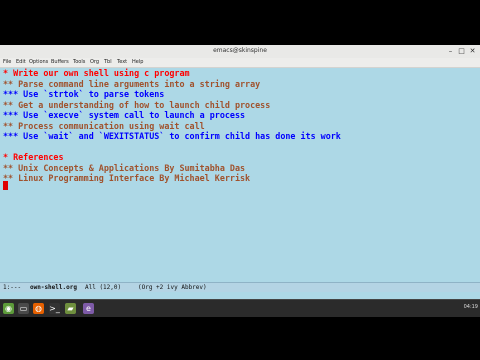  I want to click on modeline-buffer-name: own-shell.org, so click(53, 287).